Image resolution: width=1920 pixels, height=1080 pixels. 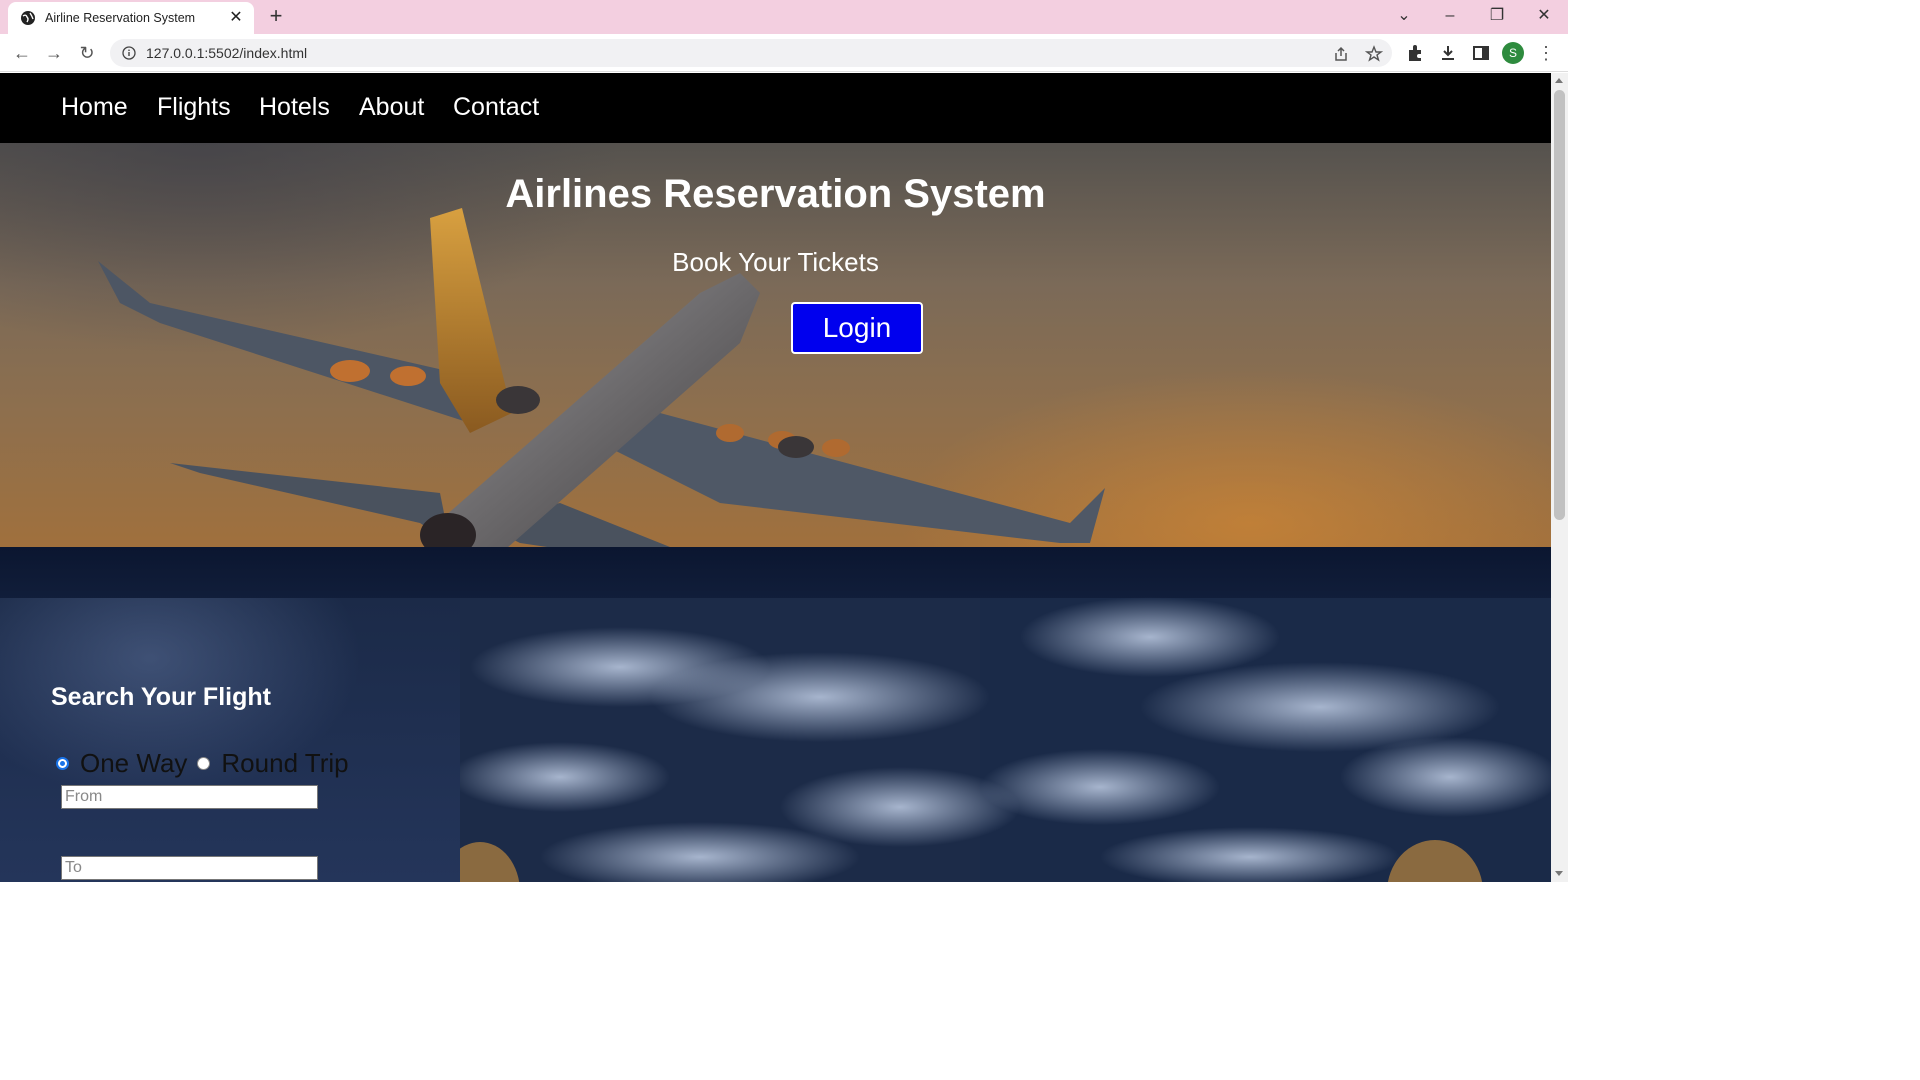 I want to click on trip-type-group: One Way Round Trip, so click(x=207, y=763).